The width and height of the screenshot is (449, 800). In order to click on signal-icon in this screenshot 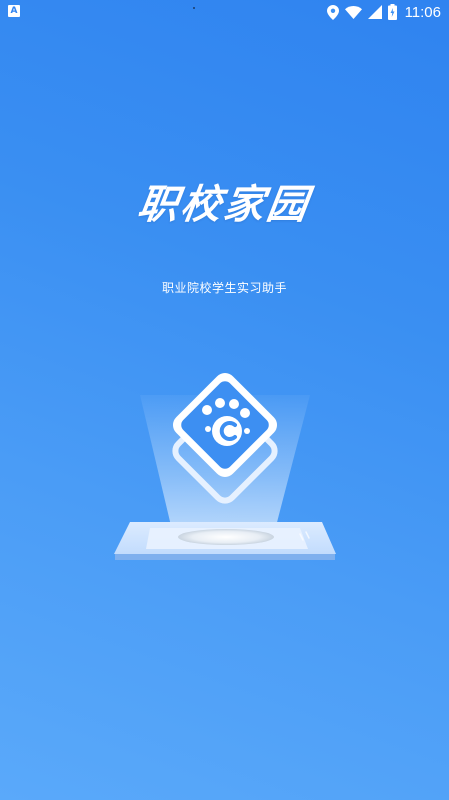, I will do `click(374, 12)`.